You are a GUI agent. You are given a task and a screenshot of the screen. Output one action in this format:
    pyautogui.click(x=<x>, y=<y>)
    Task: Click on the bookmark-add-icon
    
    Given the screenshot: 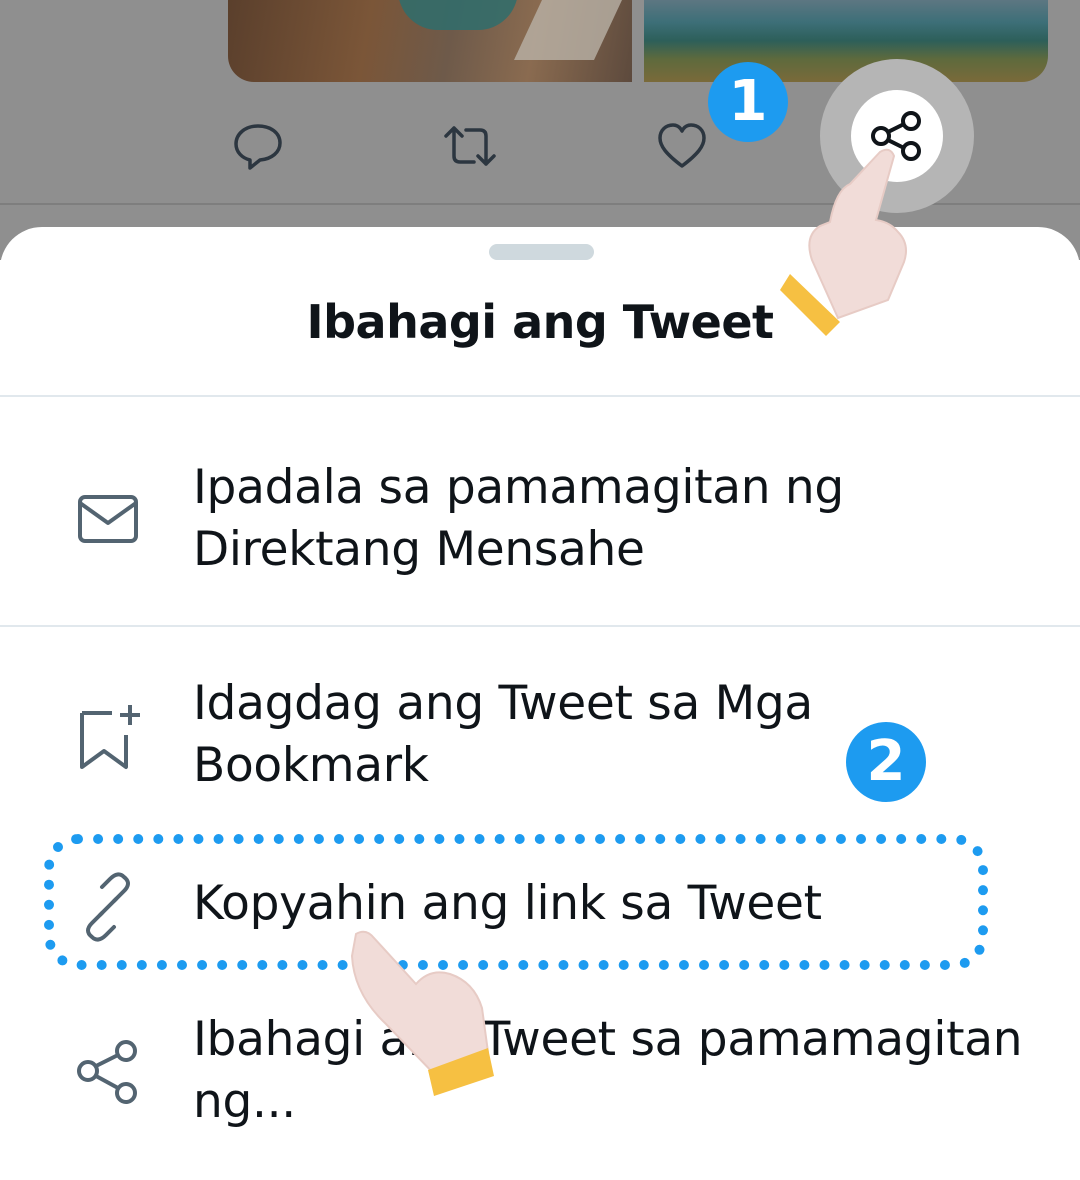 What is the action you would take?
    pyautogui.click(x=108, y=737)
    